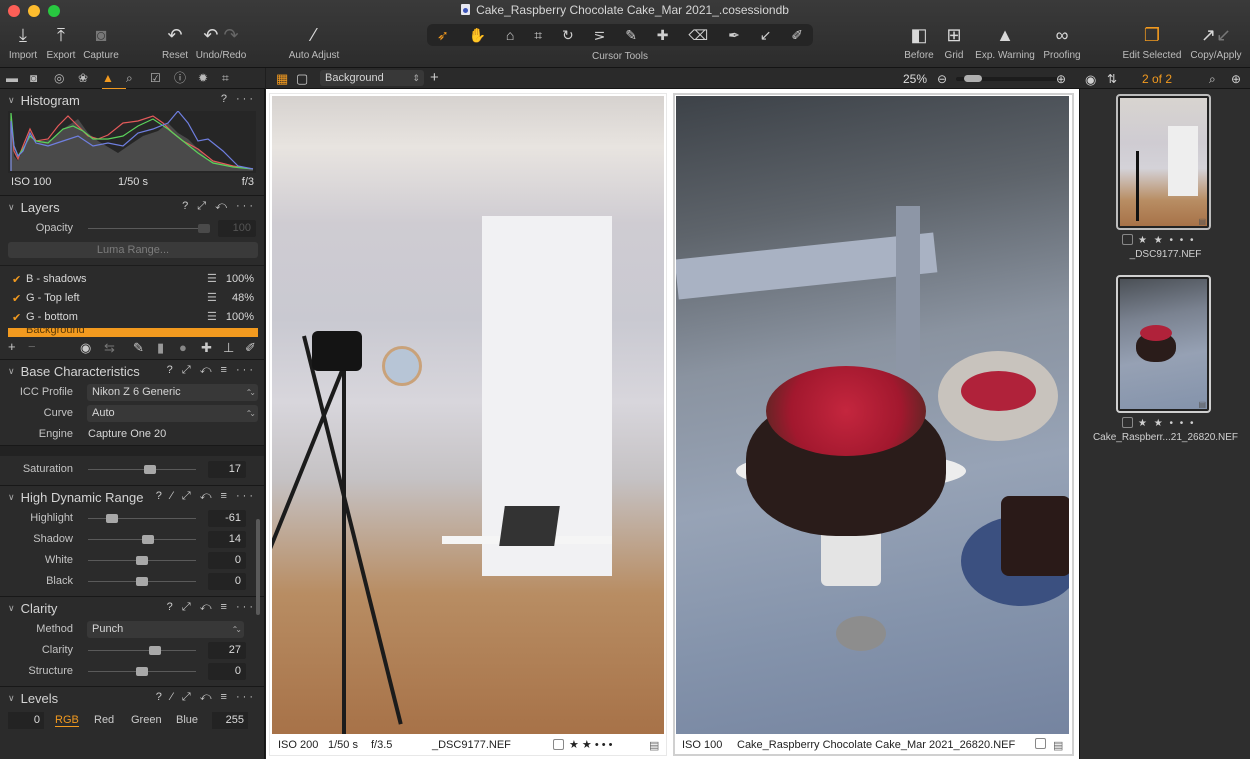 The height and width of the screenshot is (759, 1250). I want to click on clarity-value: 27, so click(227, 650).